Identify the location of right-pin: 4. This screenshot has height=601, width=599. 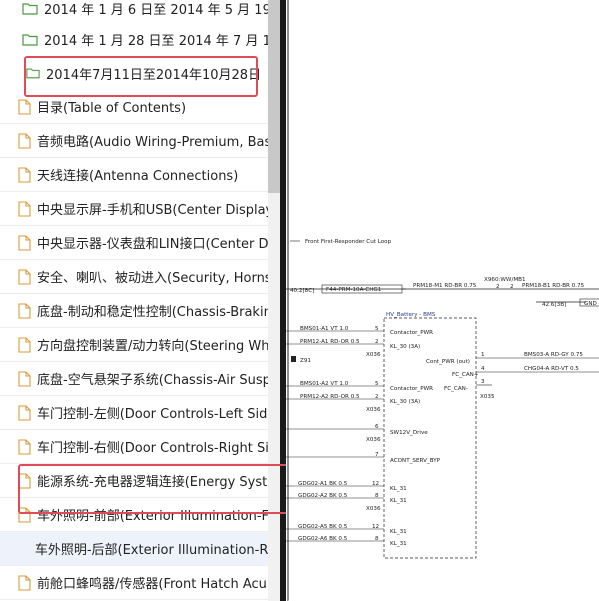
(483, 369).